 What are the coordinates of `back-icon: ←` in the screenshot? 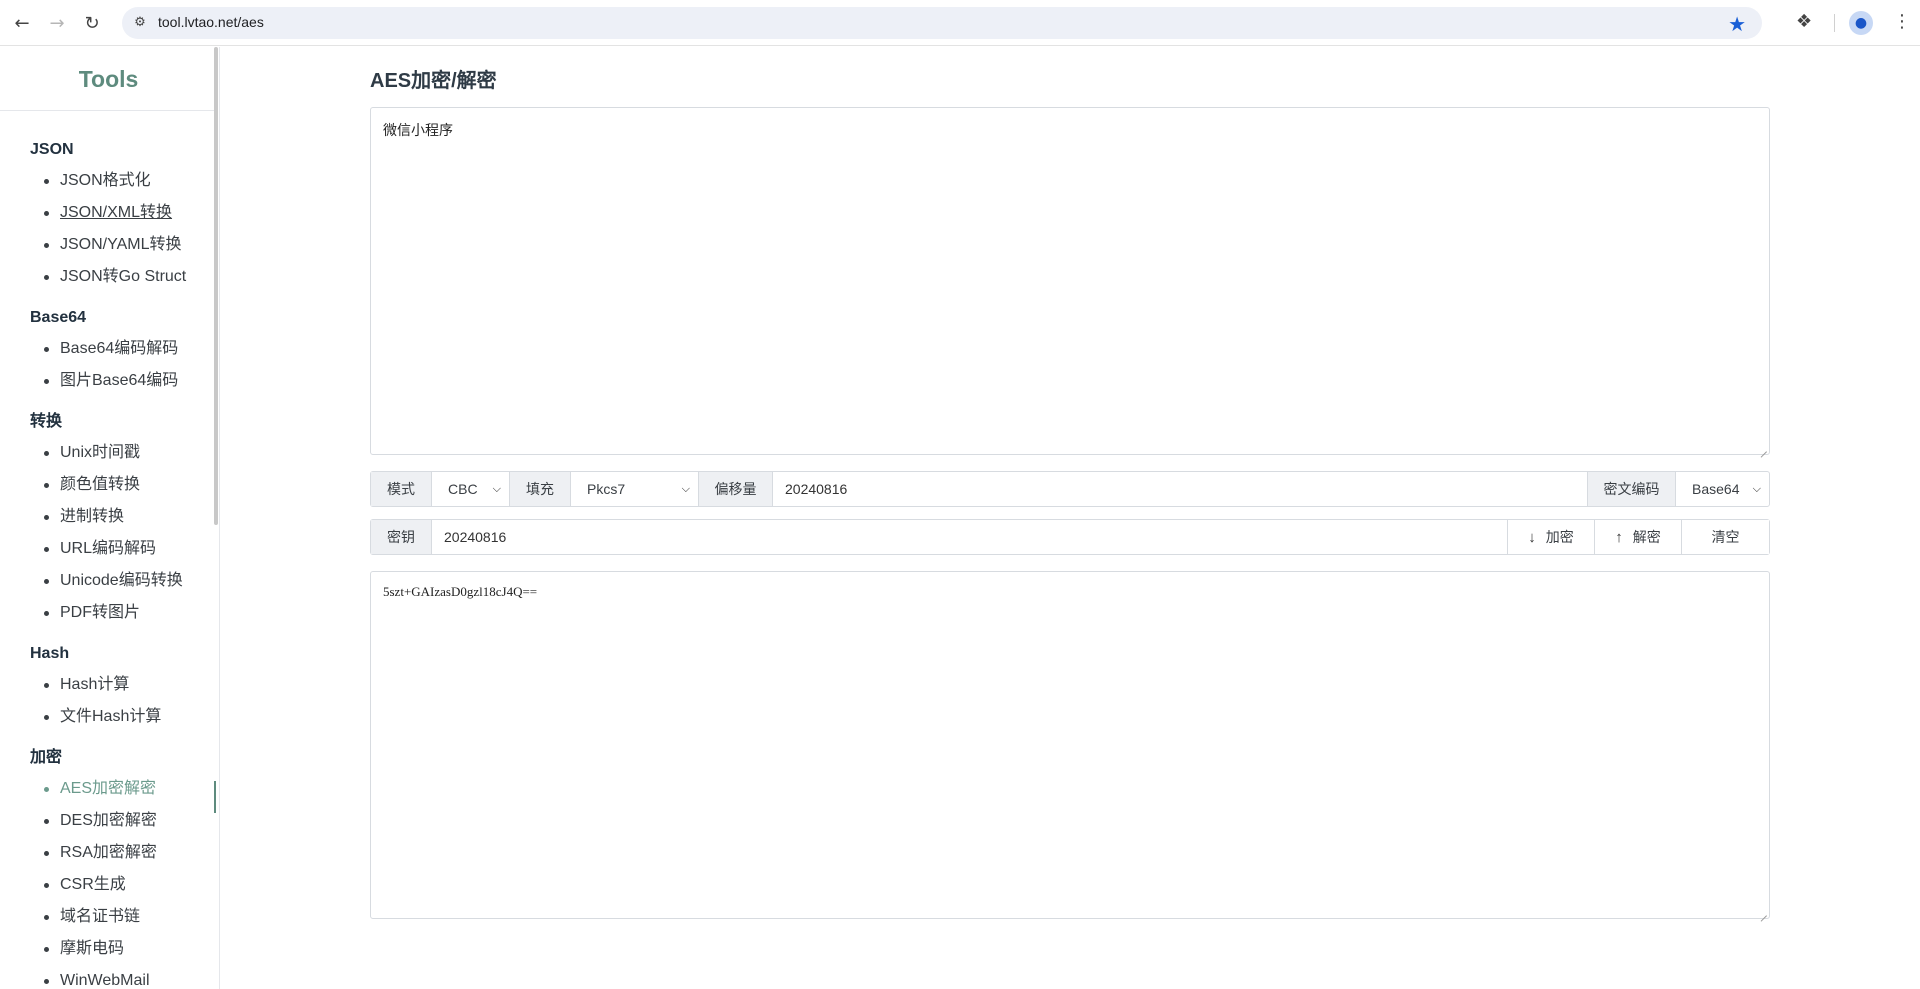 It's located at (22, 23).